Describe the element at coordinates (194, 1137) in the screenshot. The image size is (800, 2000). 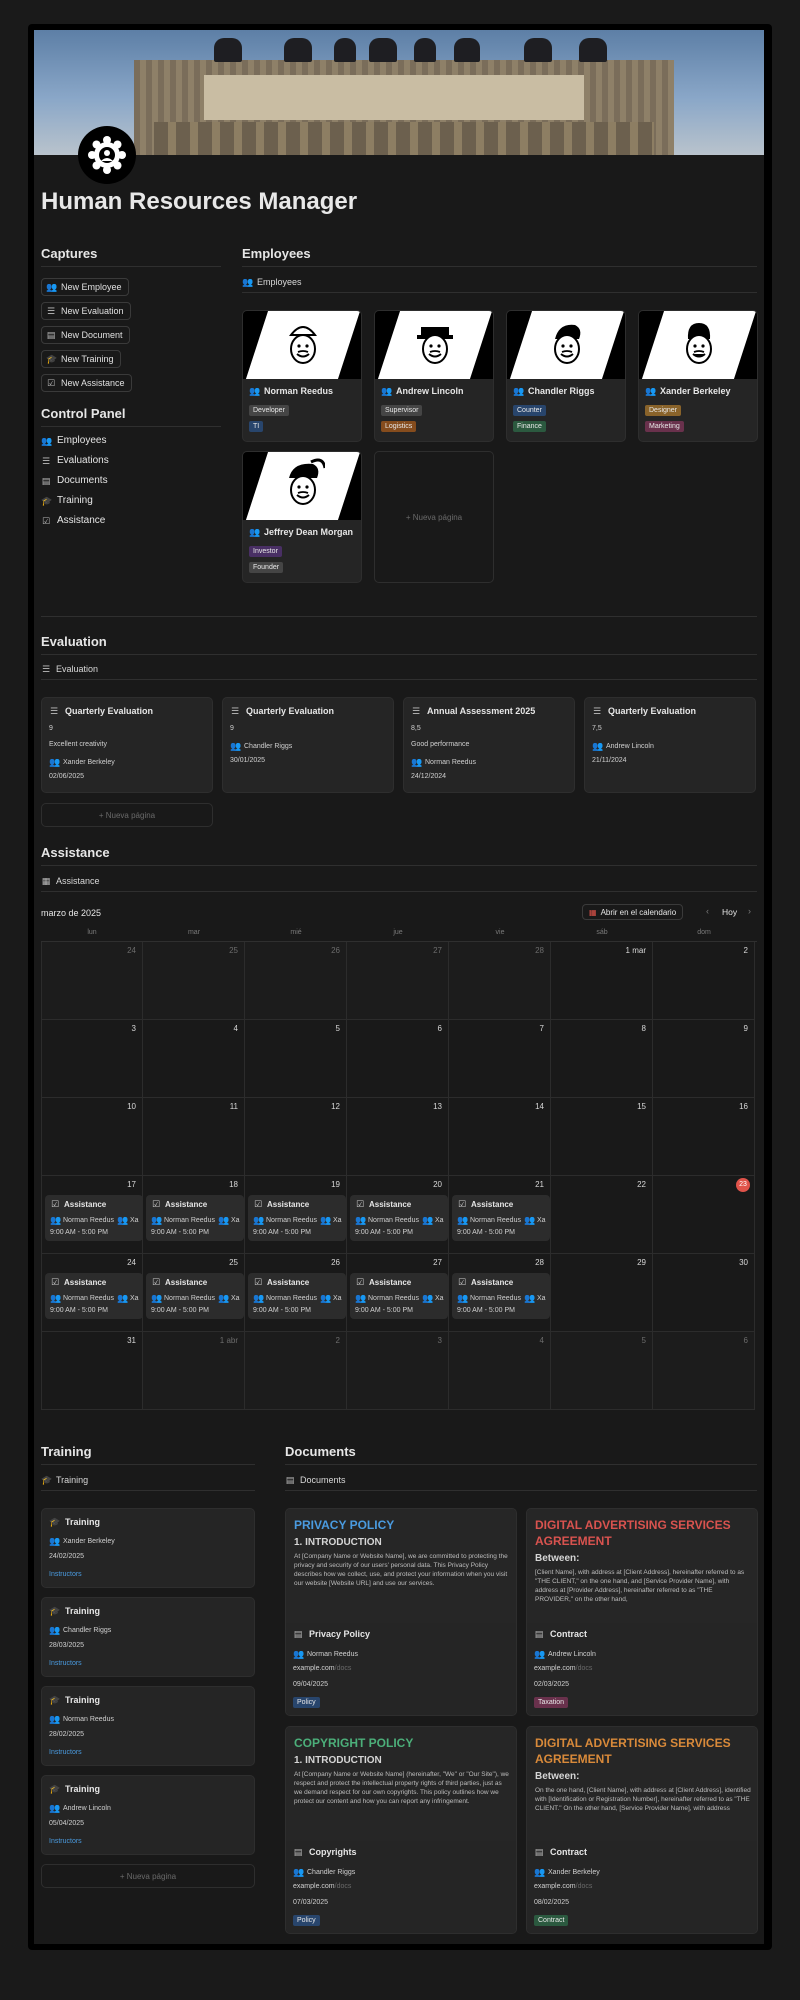
I see `calendar-day: 11` at that location.